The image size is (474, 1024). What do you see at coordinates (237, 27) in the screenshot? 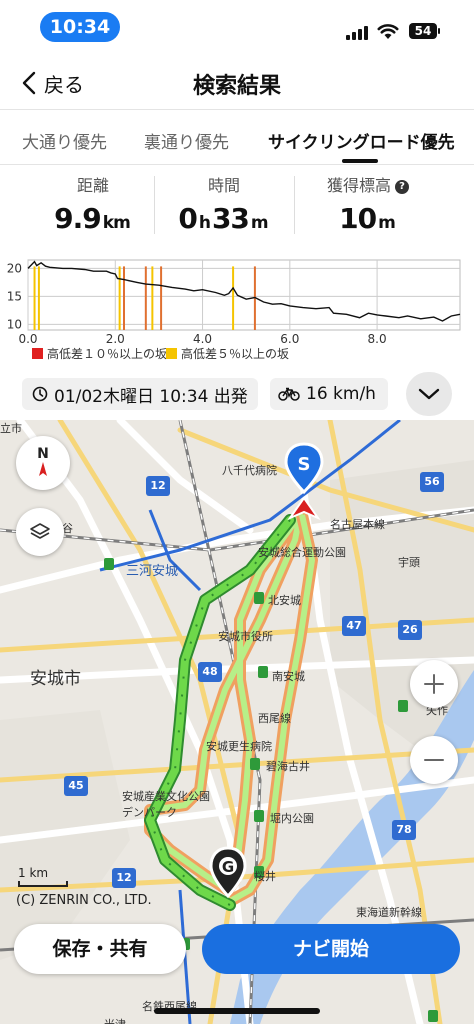
I see `status-bar: 10:34 54` at bounding box center [237, 27].